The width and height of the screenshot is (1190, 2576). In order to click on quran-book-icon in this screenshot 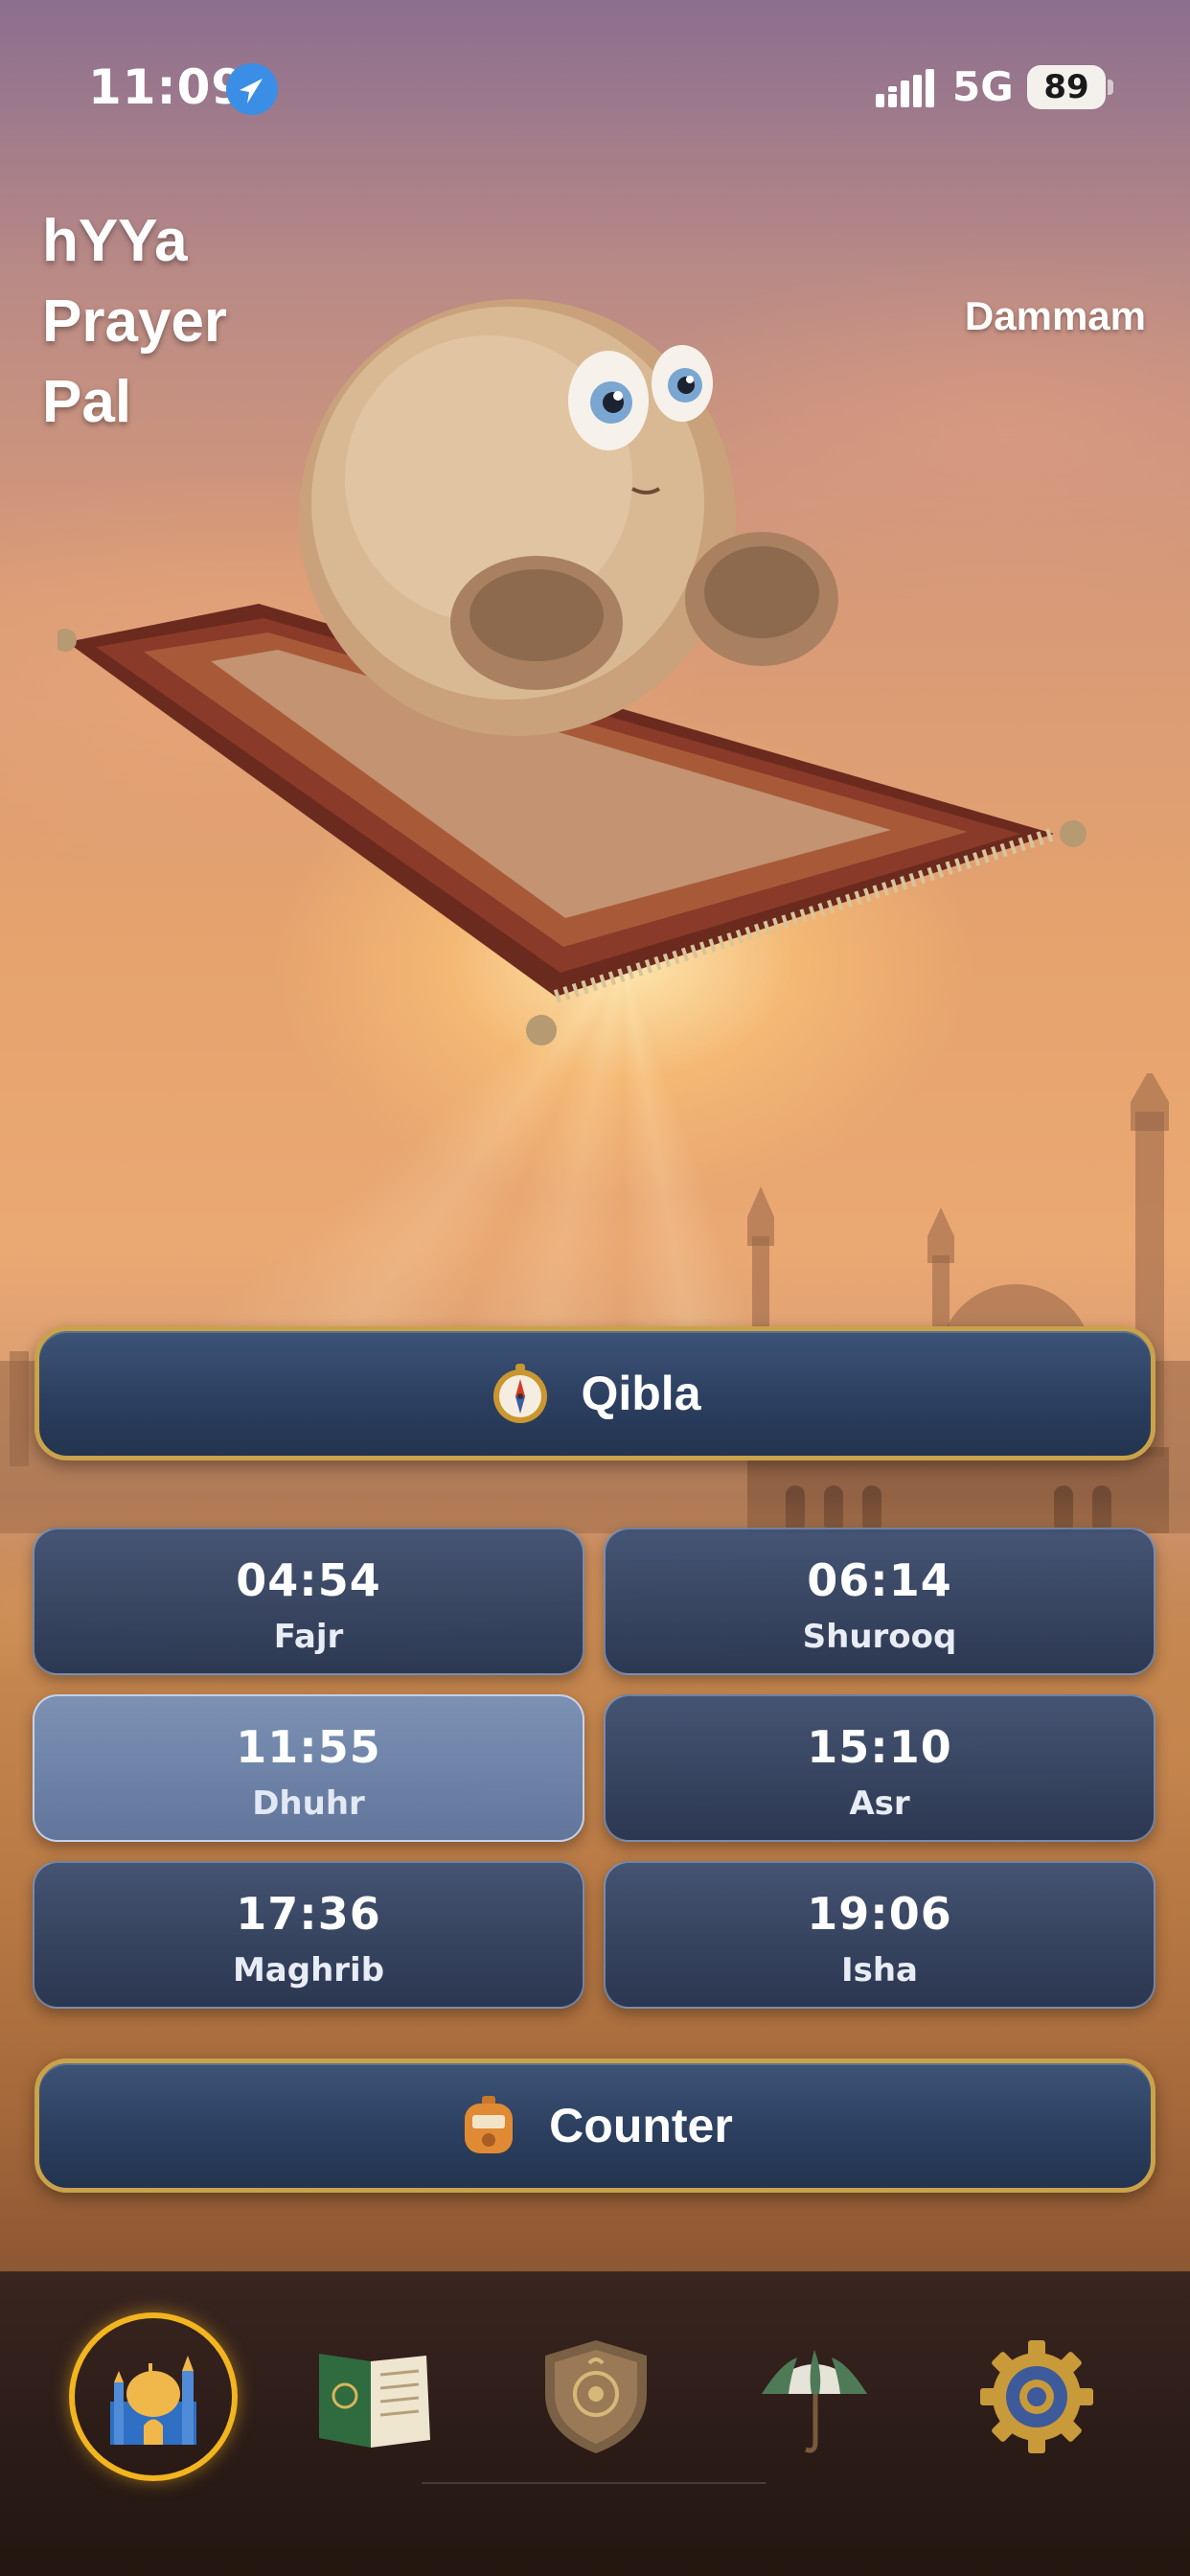, I will do `click(374, 2401)`.